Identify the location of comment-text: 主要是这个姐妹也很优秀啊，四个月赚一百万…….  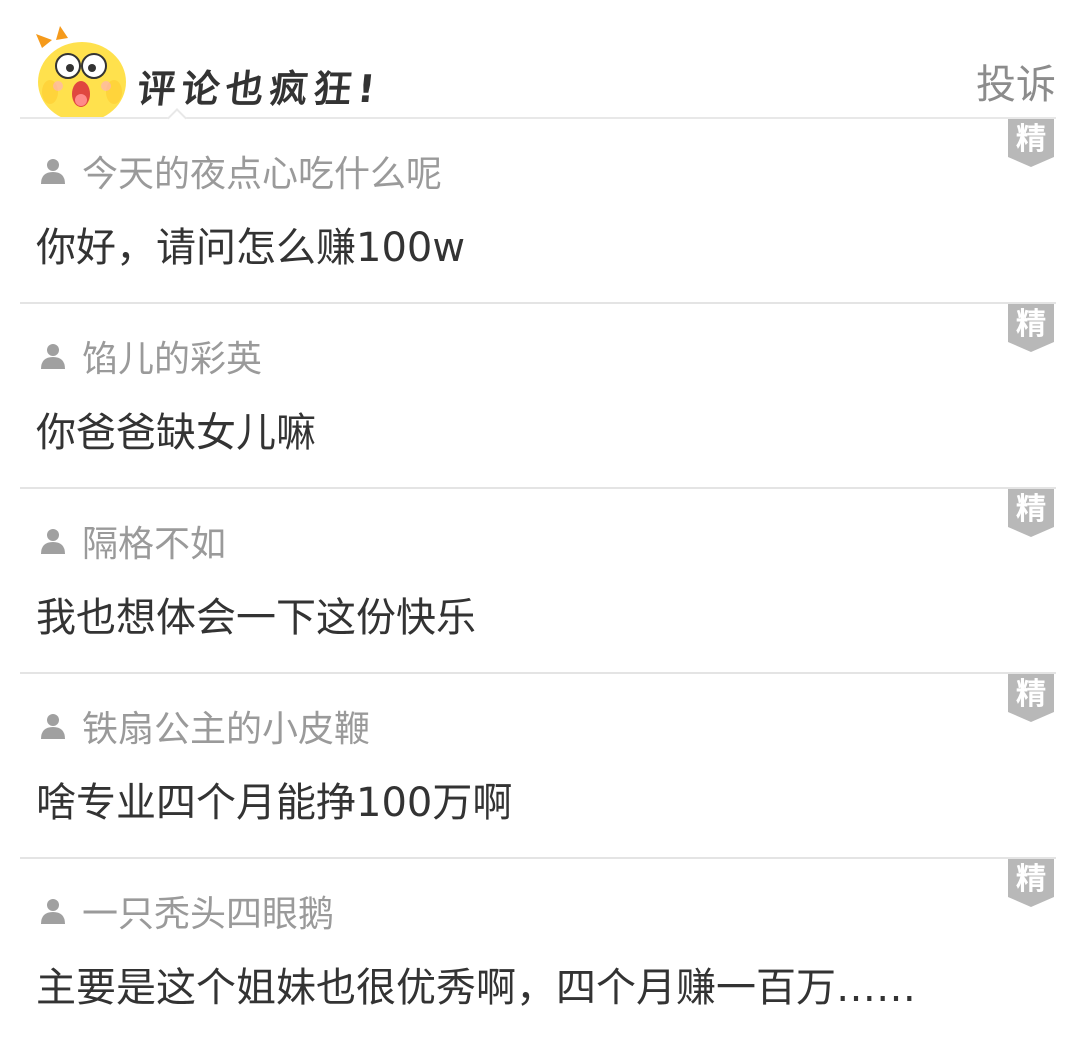
(476, 988).